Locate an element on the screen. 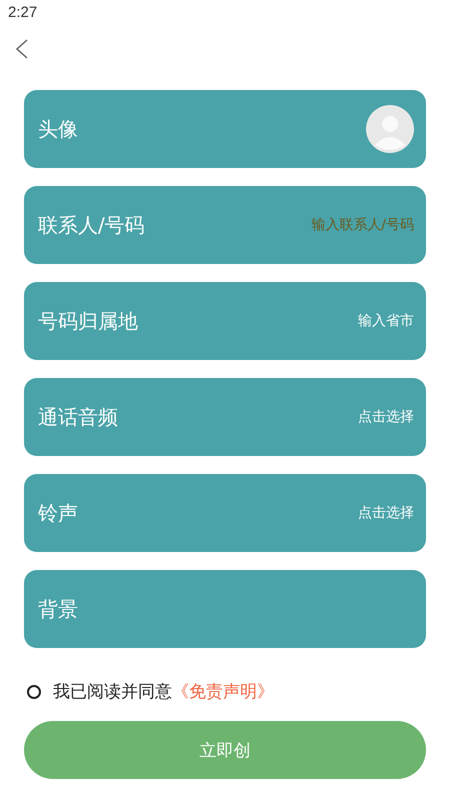 Image resolution: width=450 pixels, height=800 pixels. avatar-icon is located at coordinates (390, 129).